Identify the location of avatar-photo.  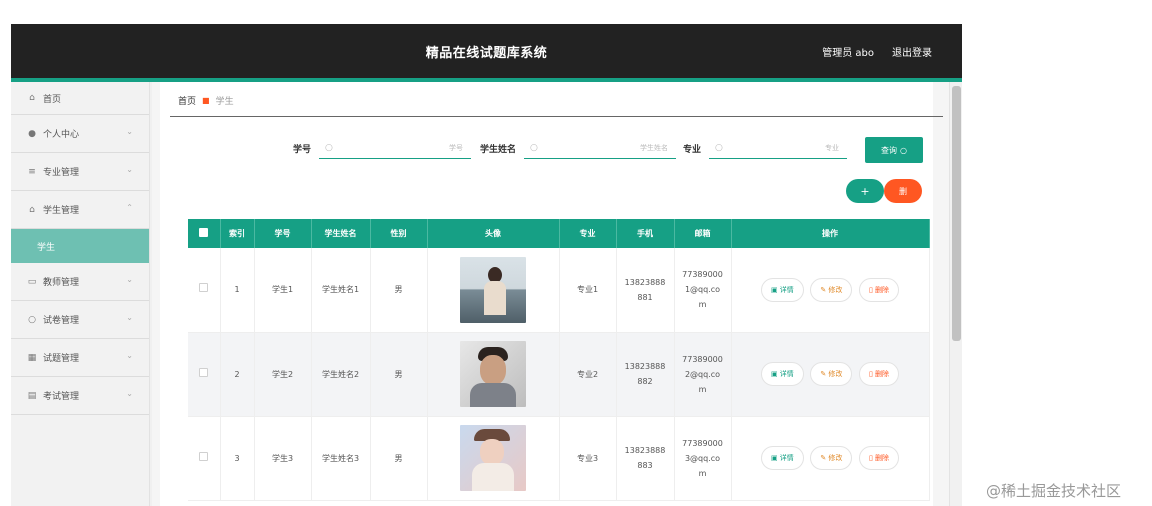
(493, 458).